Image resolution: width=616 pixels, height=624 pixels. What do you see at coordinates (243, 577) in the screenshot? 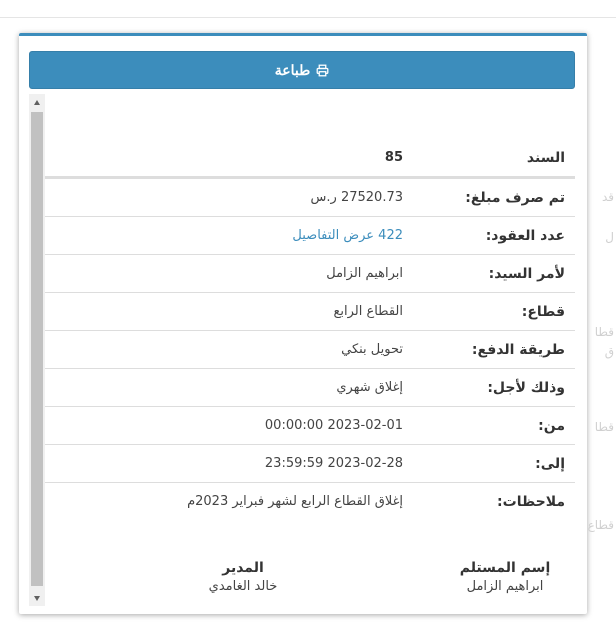
I see `manager-signature: المدير خالد الغامدي` at bounding box center [243, 577].